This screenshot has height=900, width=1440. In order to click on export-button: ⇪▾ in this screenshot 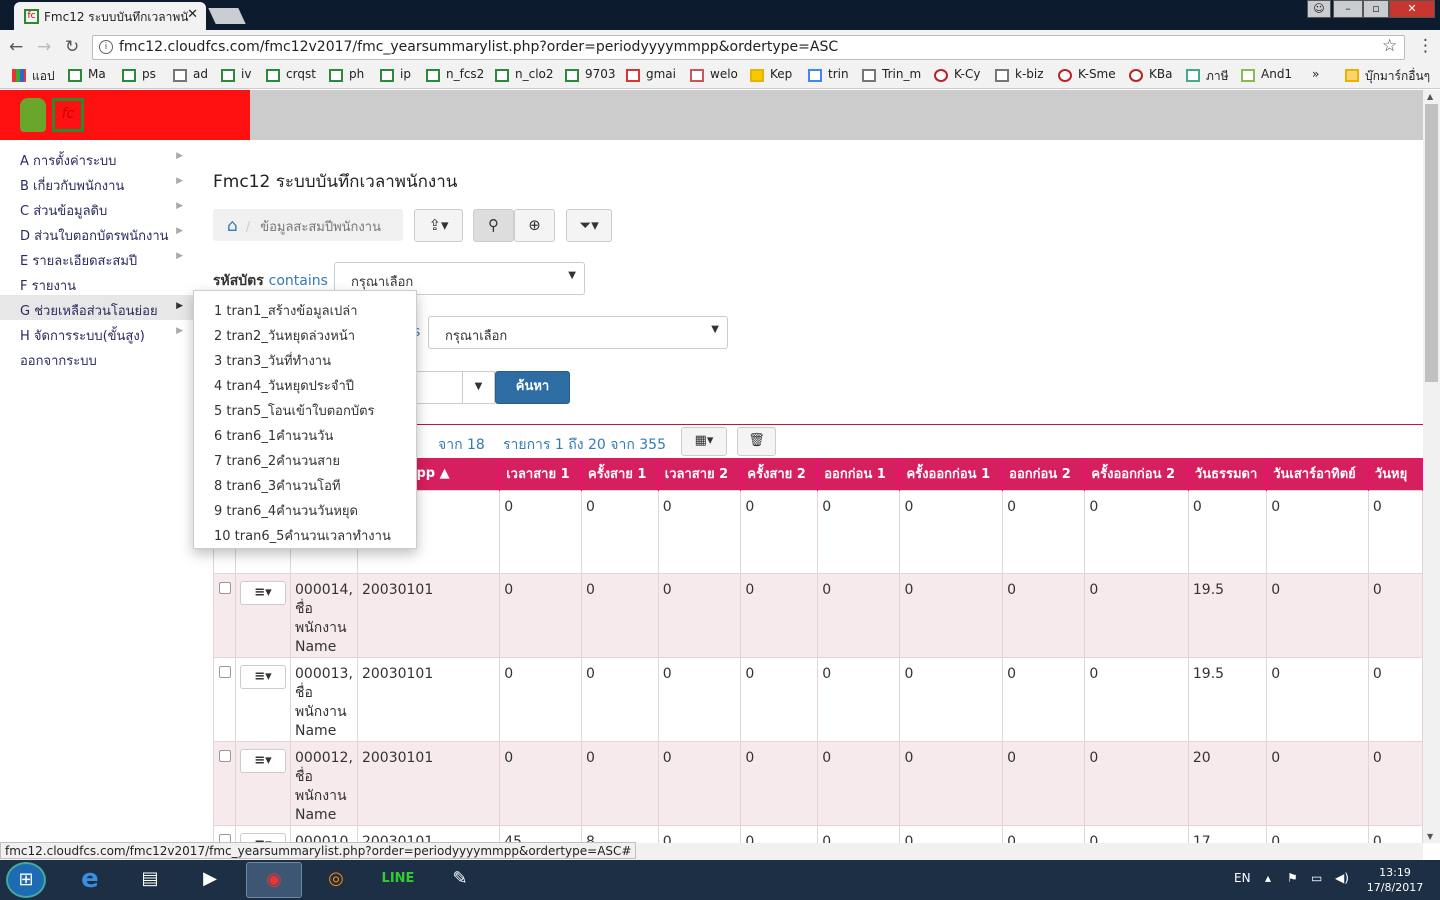, I will do `click(438, 225)`.